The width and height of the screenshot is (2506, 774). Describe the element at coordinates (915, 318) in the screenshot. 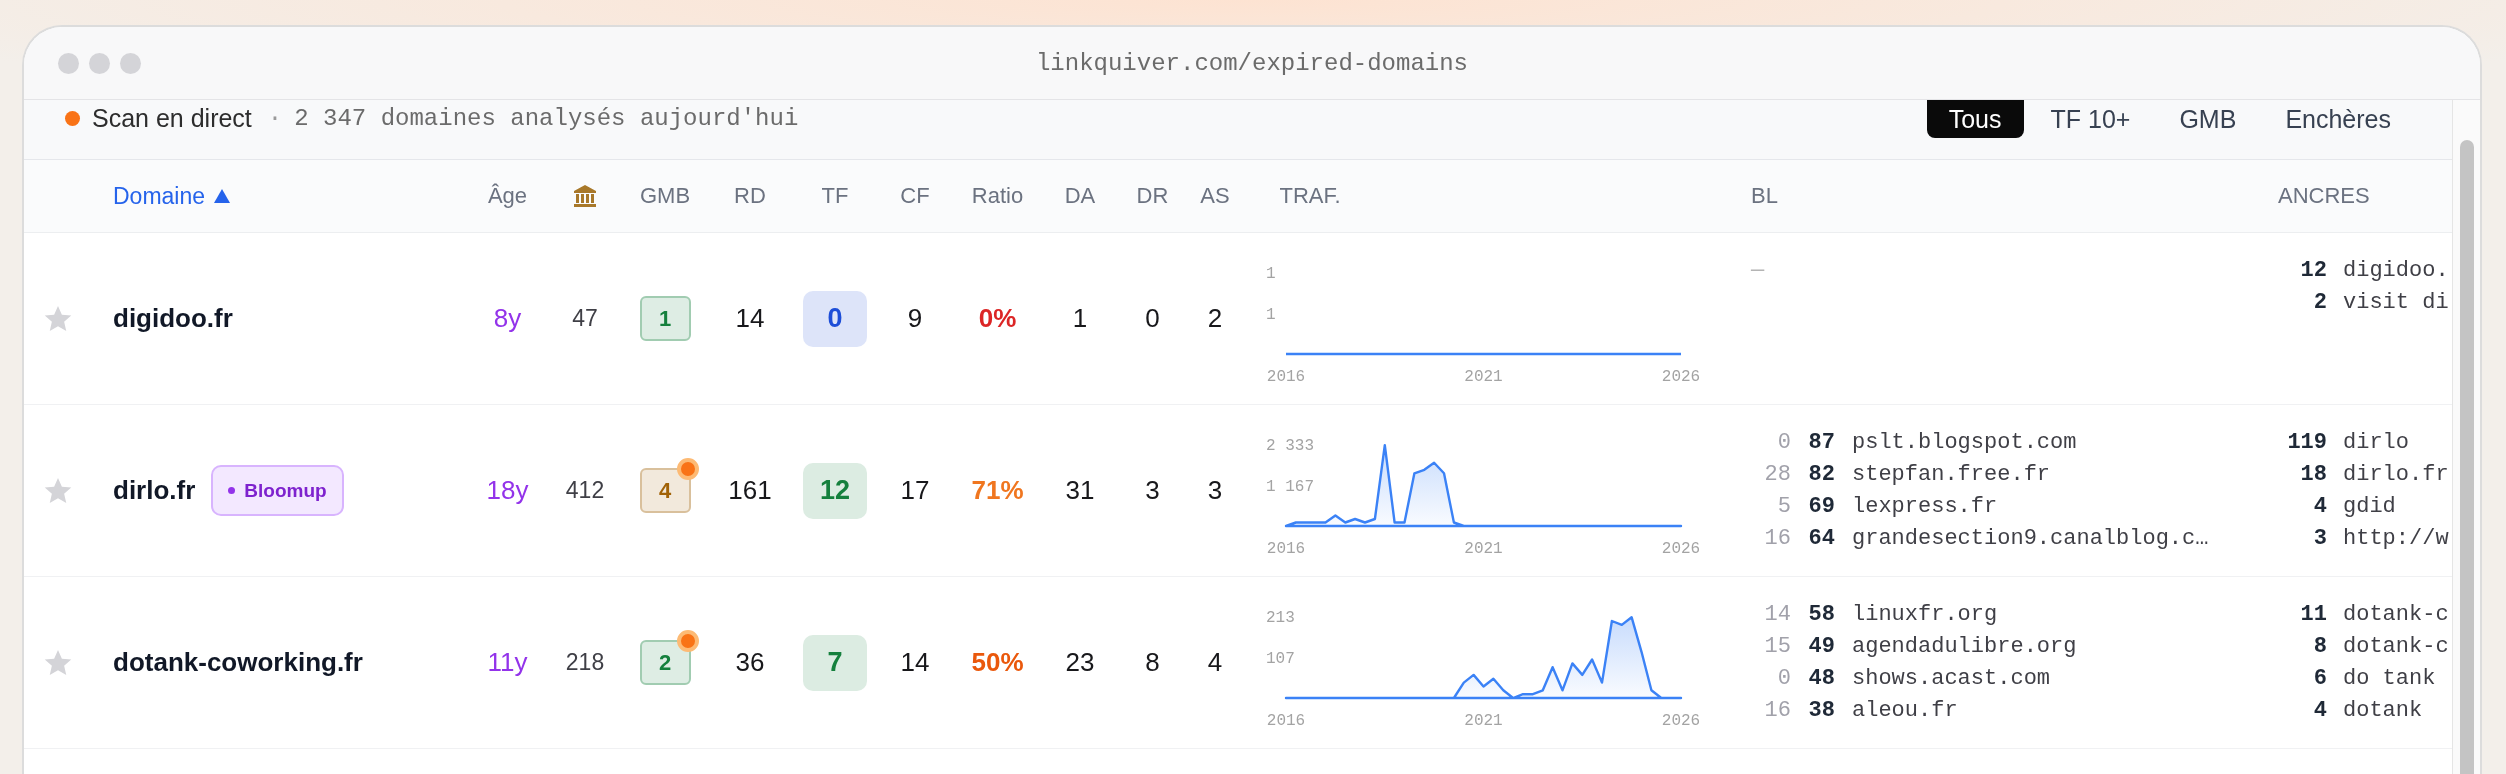

I see `metric-value: 9` at that location.